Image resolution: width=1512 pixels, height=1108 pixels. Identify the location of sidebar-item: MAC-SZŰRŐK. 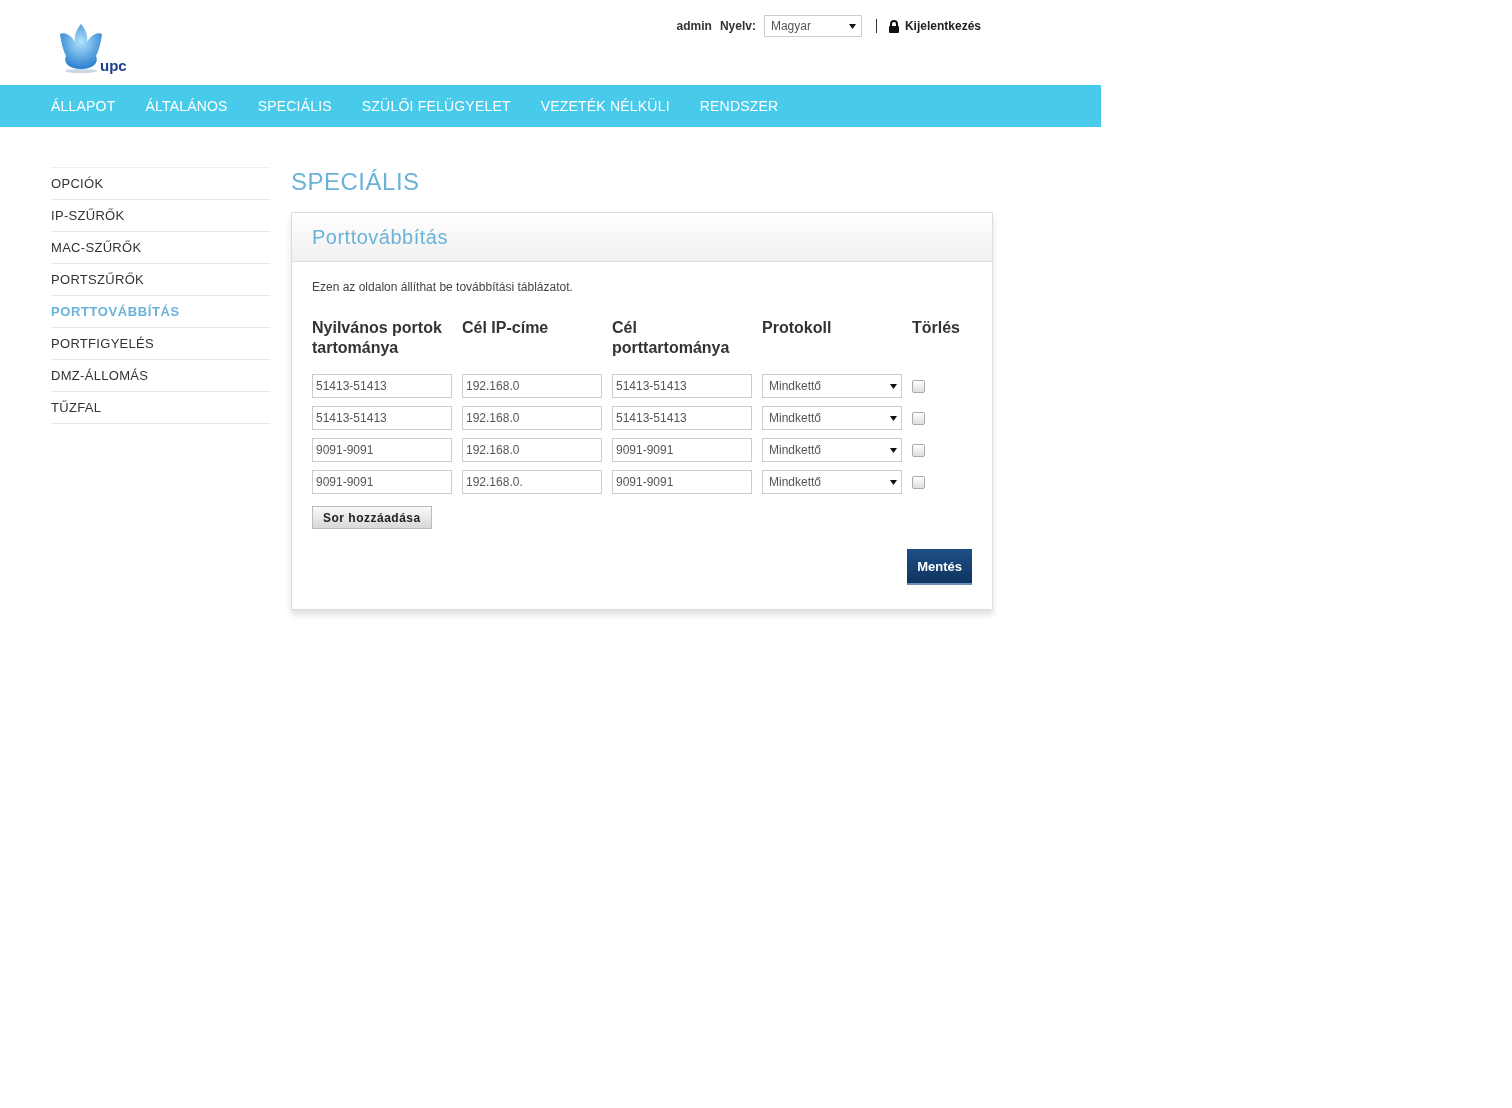
(160, 248).